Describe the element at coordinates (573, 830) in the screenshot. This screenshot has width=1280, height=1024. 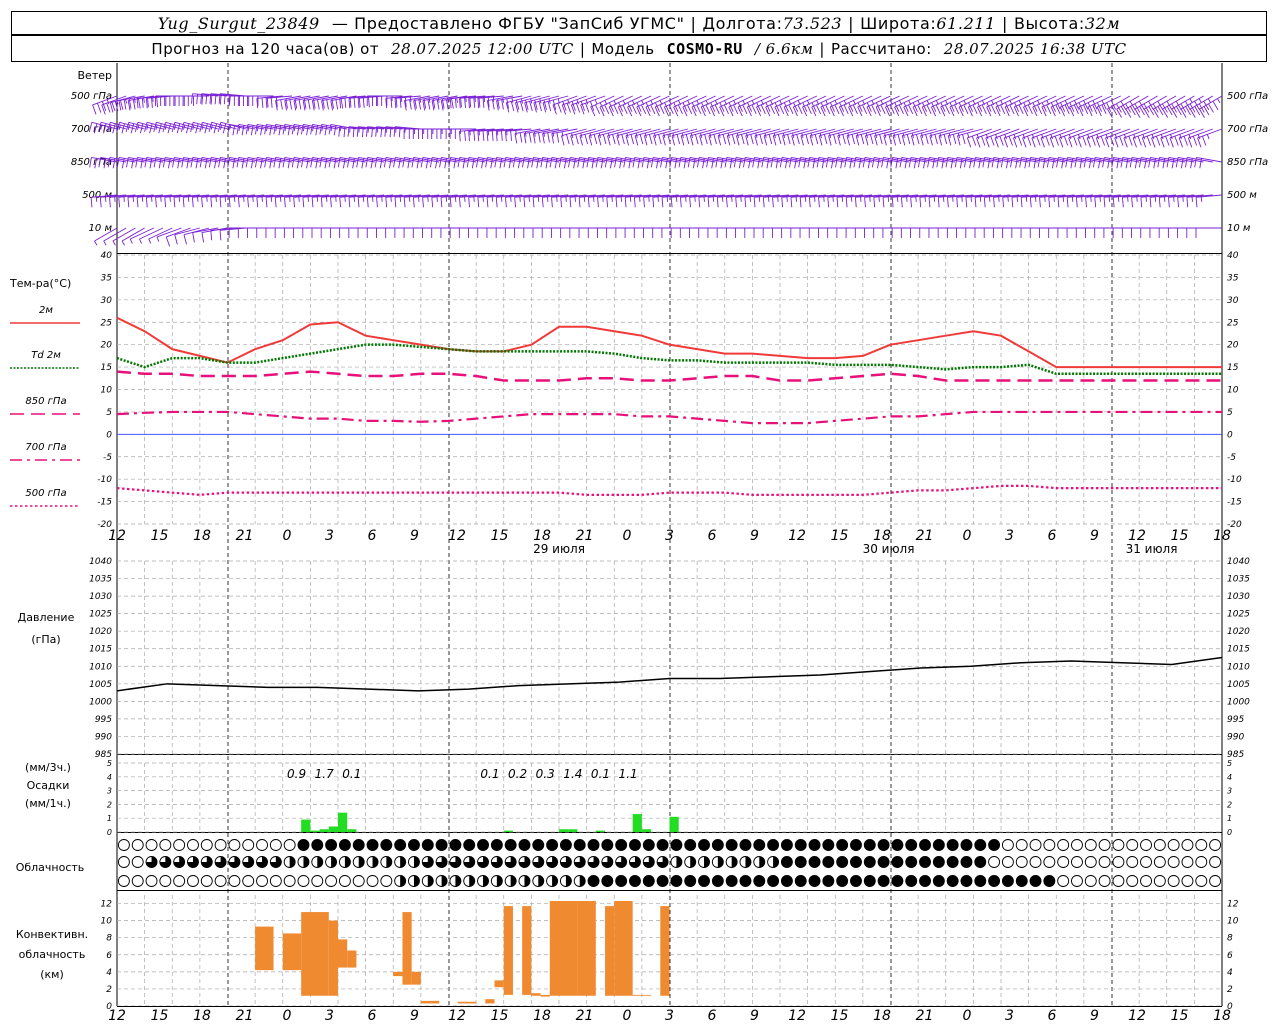
I see `precip-bar` at that location.